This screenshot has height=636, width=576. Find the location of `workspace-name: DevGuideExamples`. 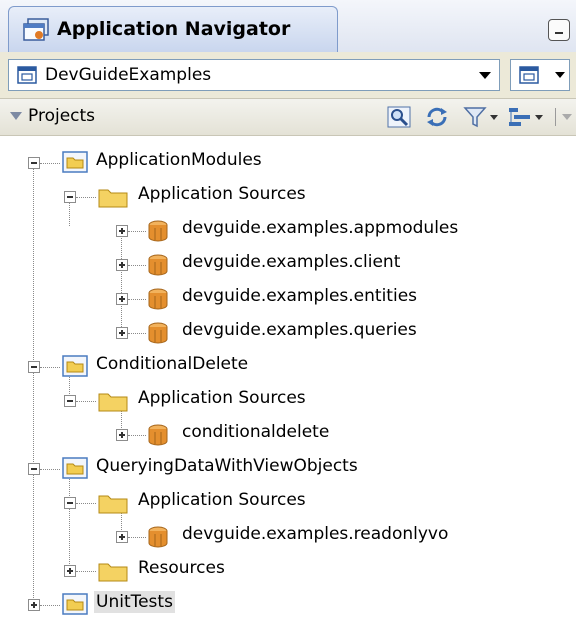

workspace-name: DevGuideExamples is located at coordinates (128, 75).